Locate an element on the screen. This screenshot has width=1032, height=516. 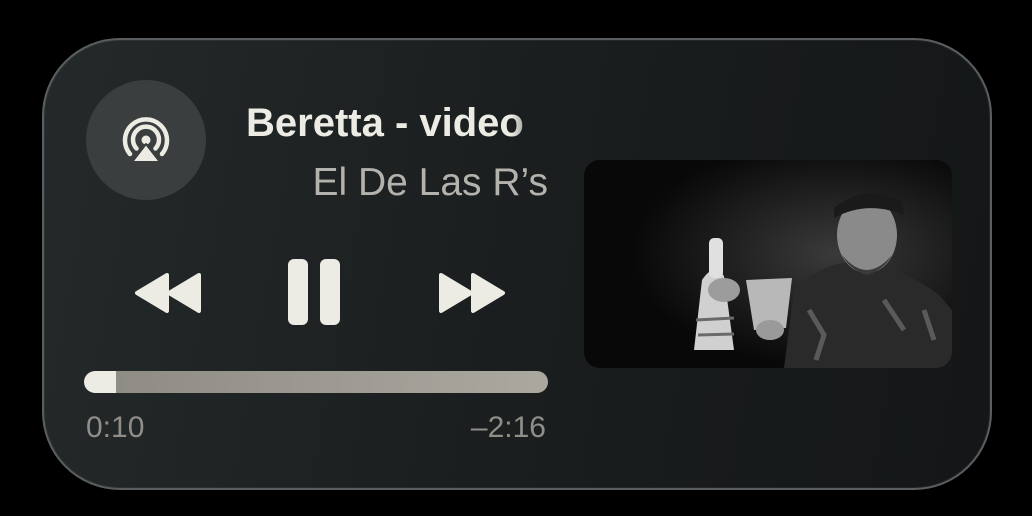
pause-icon is located at coordinates (314, 292).